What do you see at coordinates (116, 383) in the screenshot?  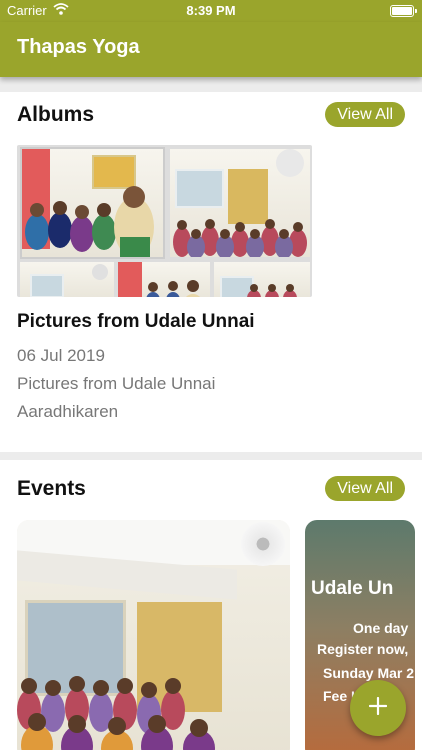 I see `album-description: Pictures from Udale Unnai` at bounding box center [116, 383].